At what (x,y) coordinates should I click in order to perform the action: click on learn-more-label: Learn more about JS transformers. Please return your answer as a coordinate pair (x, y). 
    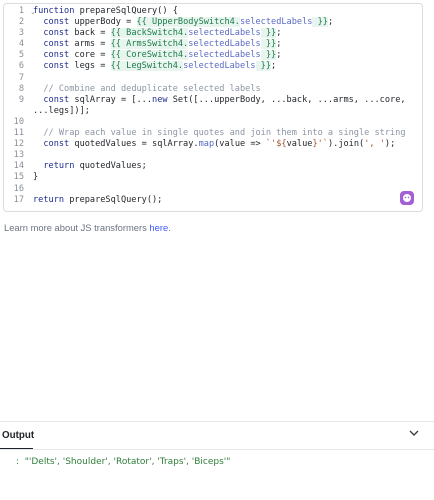
    Looking at the image, I should click on (77, 227).